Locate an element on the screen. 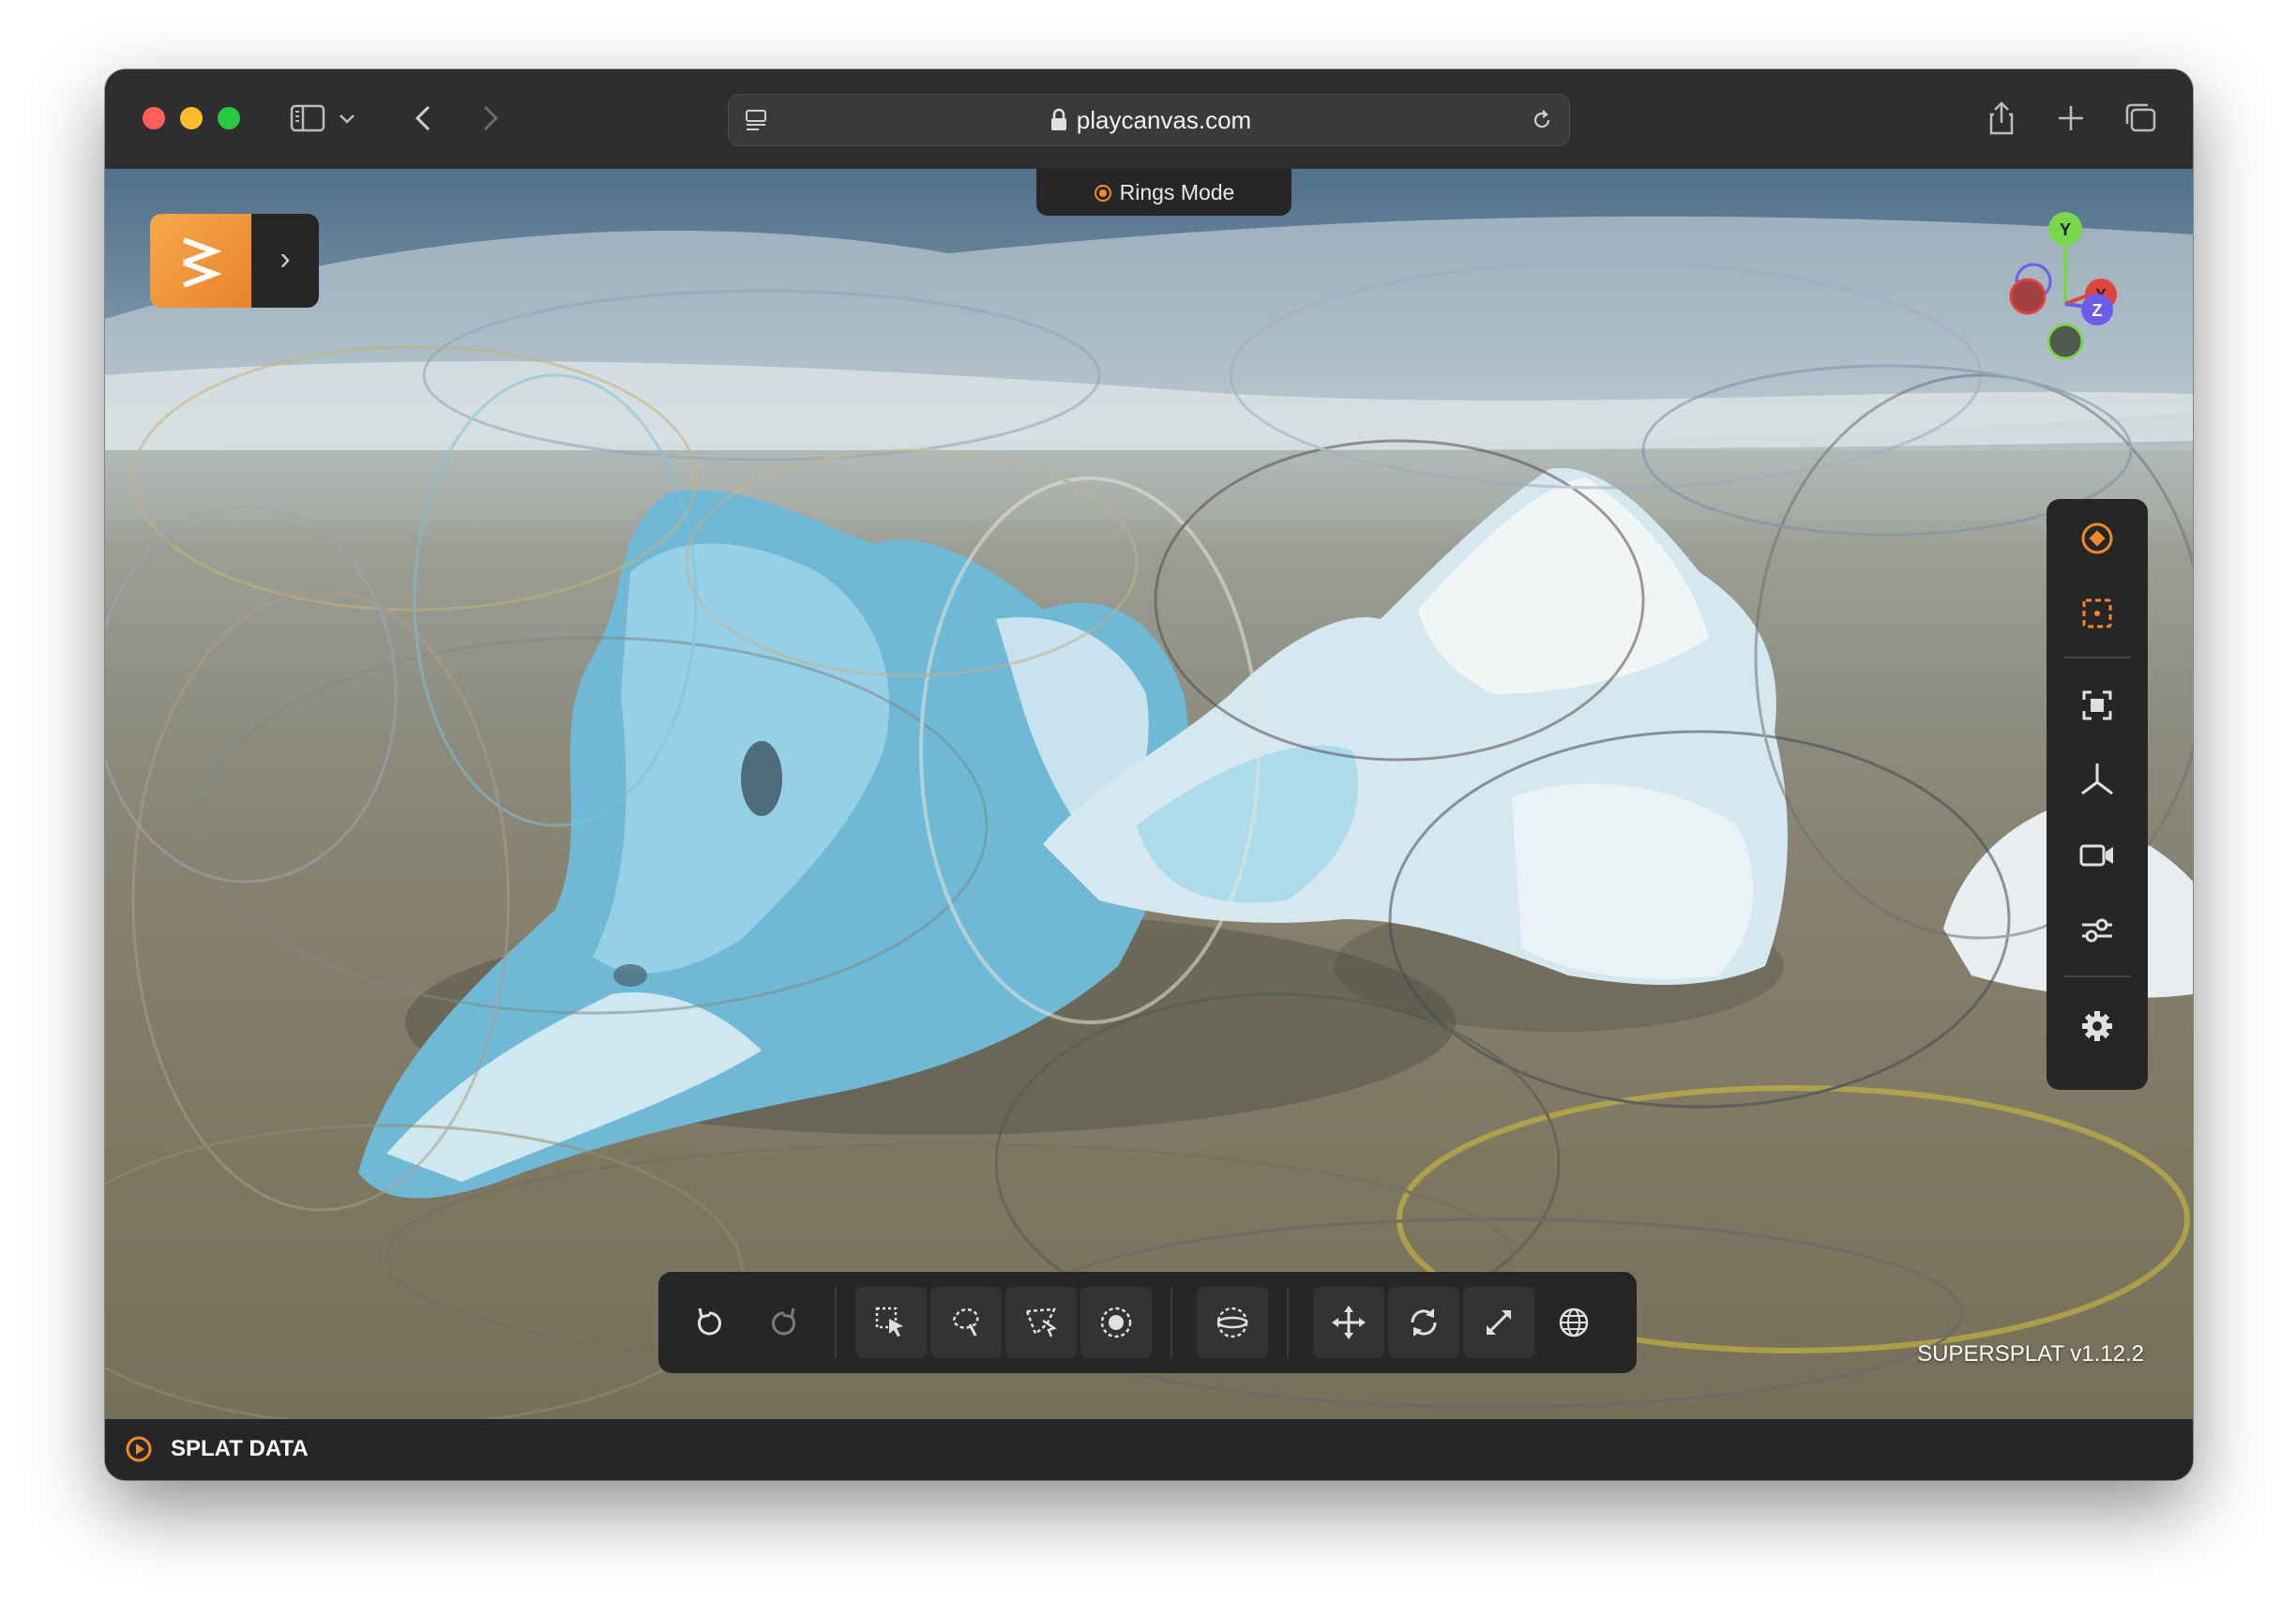  negative-x-handle is located at coordinates (2028, 296).